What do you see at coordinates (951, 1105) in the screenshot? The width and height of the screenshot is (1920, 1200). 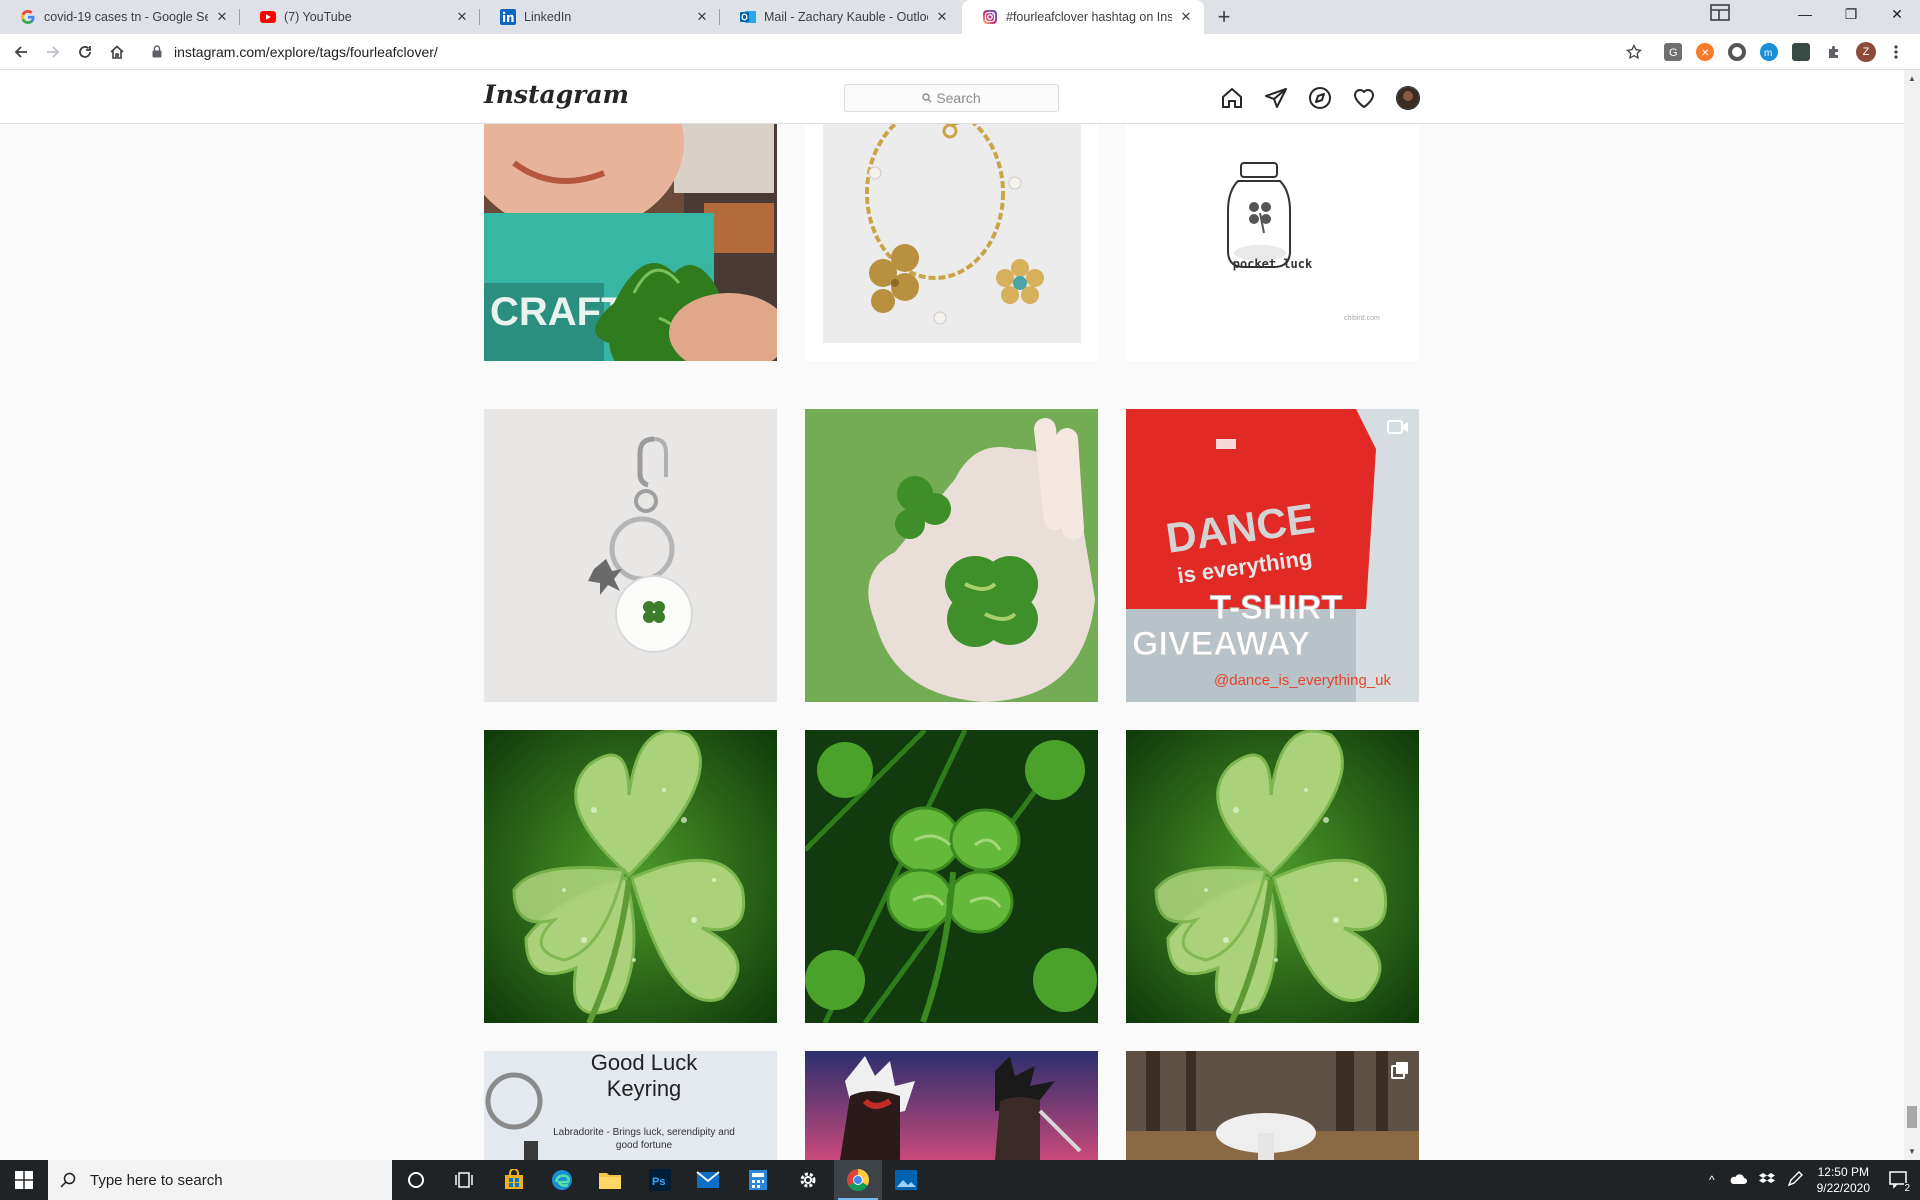 I see `post-tile-anime` at bounding box center [951, 1105].